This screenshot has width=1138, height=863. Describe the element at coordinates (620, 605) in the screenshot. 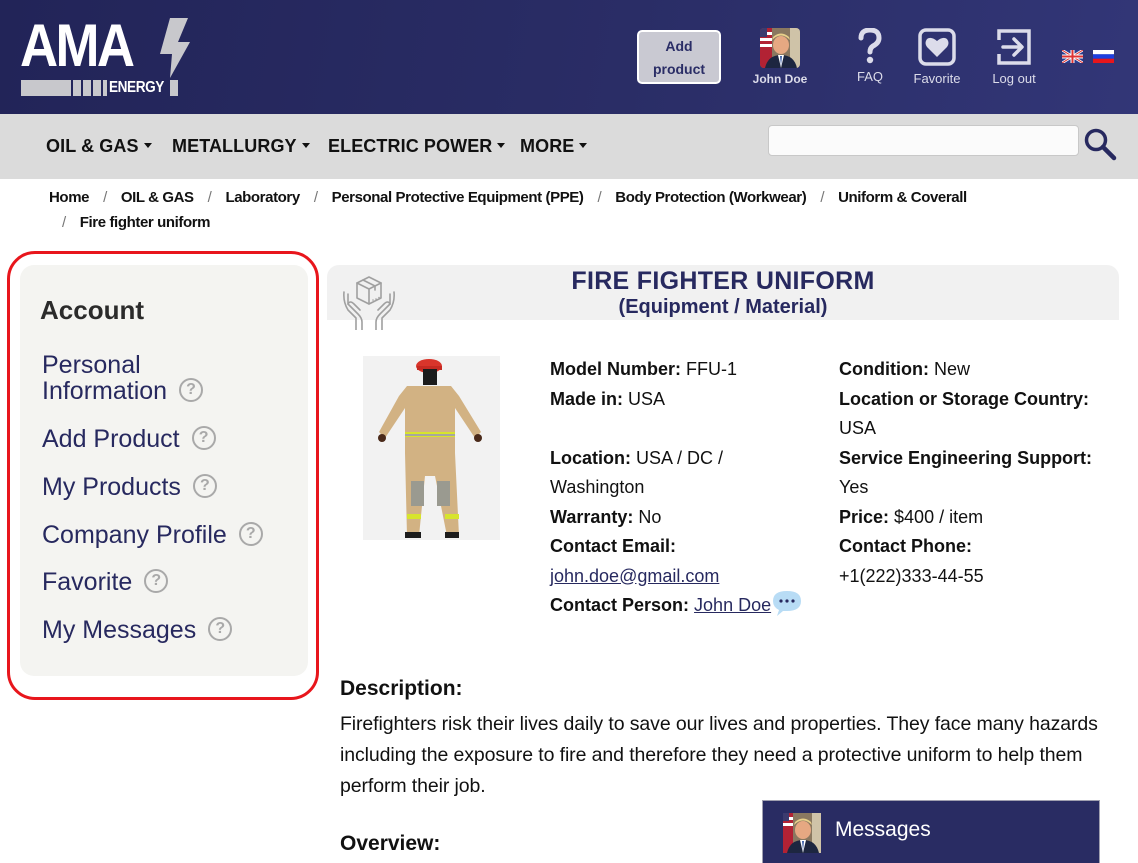

I see `spec-label: Contact Person:` at that location.